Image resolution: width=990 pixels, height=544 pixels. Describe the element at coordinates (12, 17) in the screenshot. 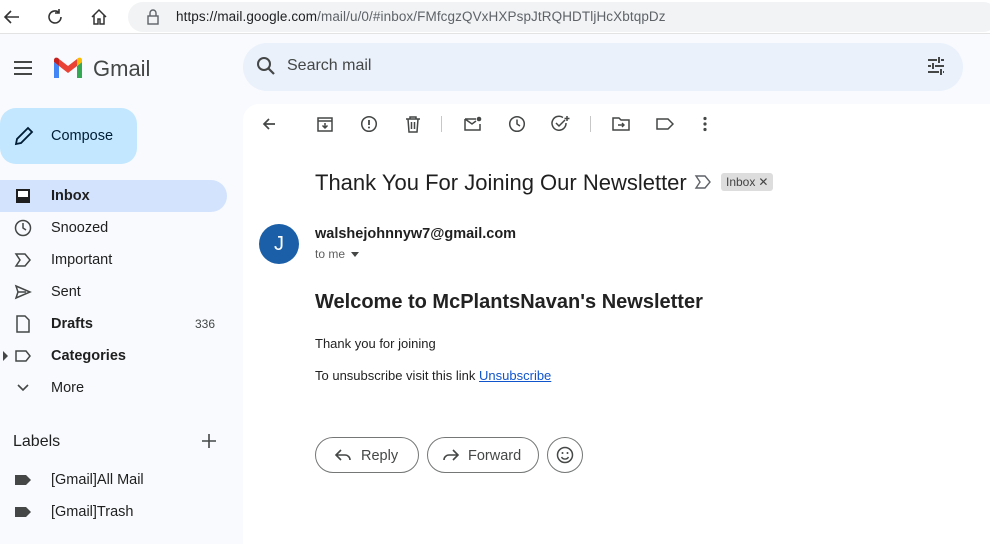

I see `back-arrow-icon` at that location.